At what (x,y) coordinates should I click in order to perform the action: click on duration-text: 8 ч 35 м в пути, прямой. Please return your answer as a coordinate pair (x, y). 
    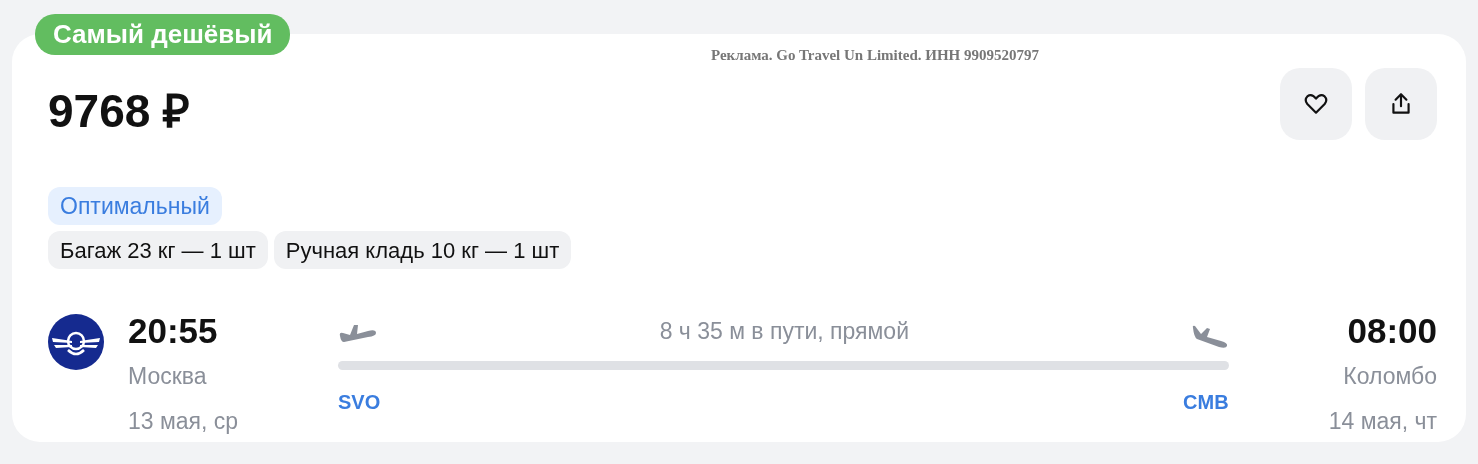
    Looking at the image, I should click on (784, 331).